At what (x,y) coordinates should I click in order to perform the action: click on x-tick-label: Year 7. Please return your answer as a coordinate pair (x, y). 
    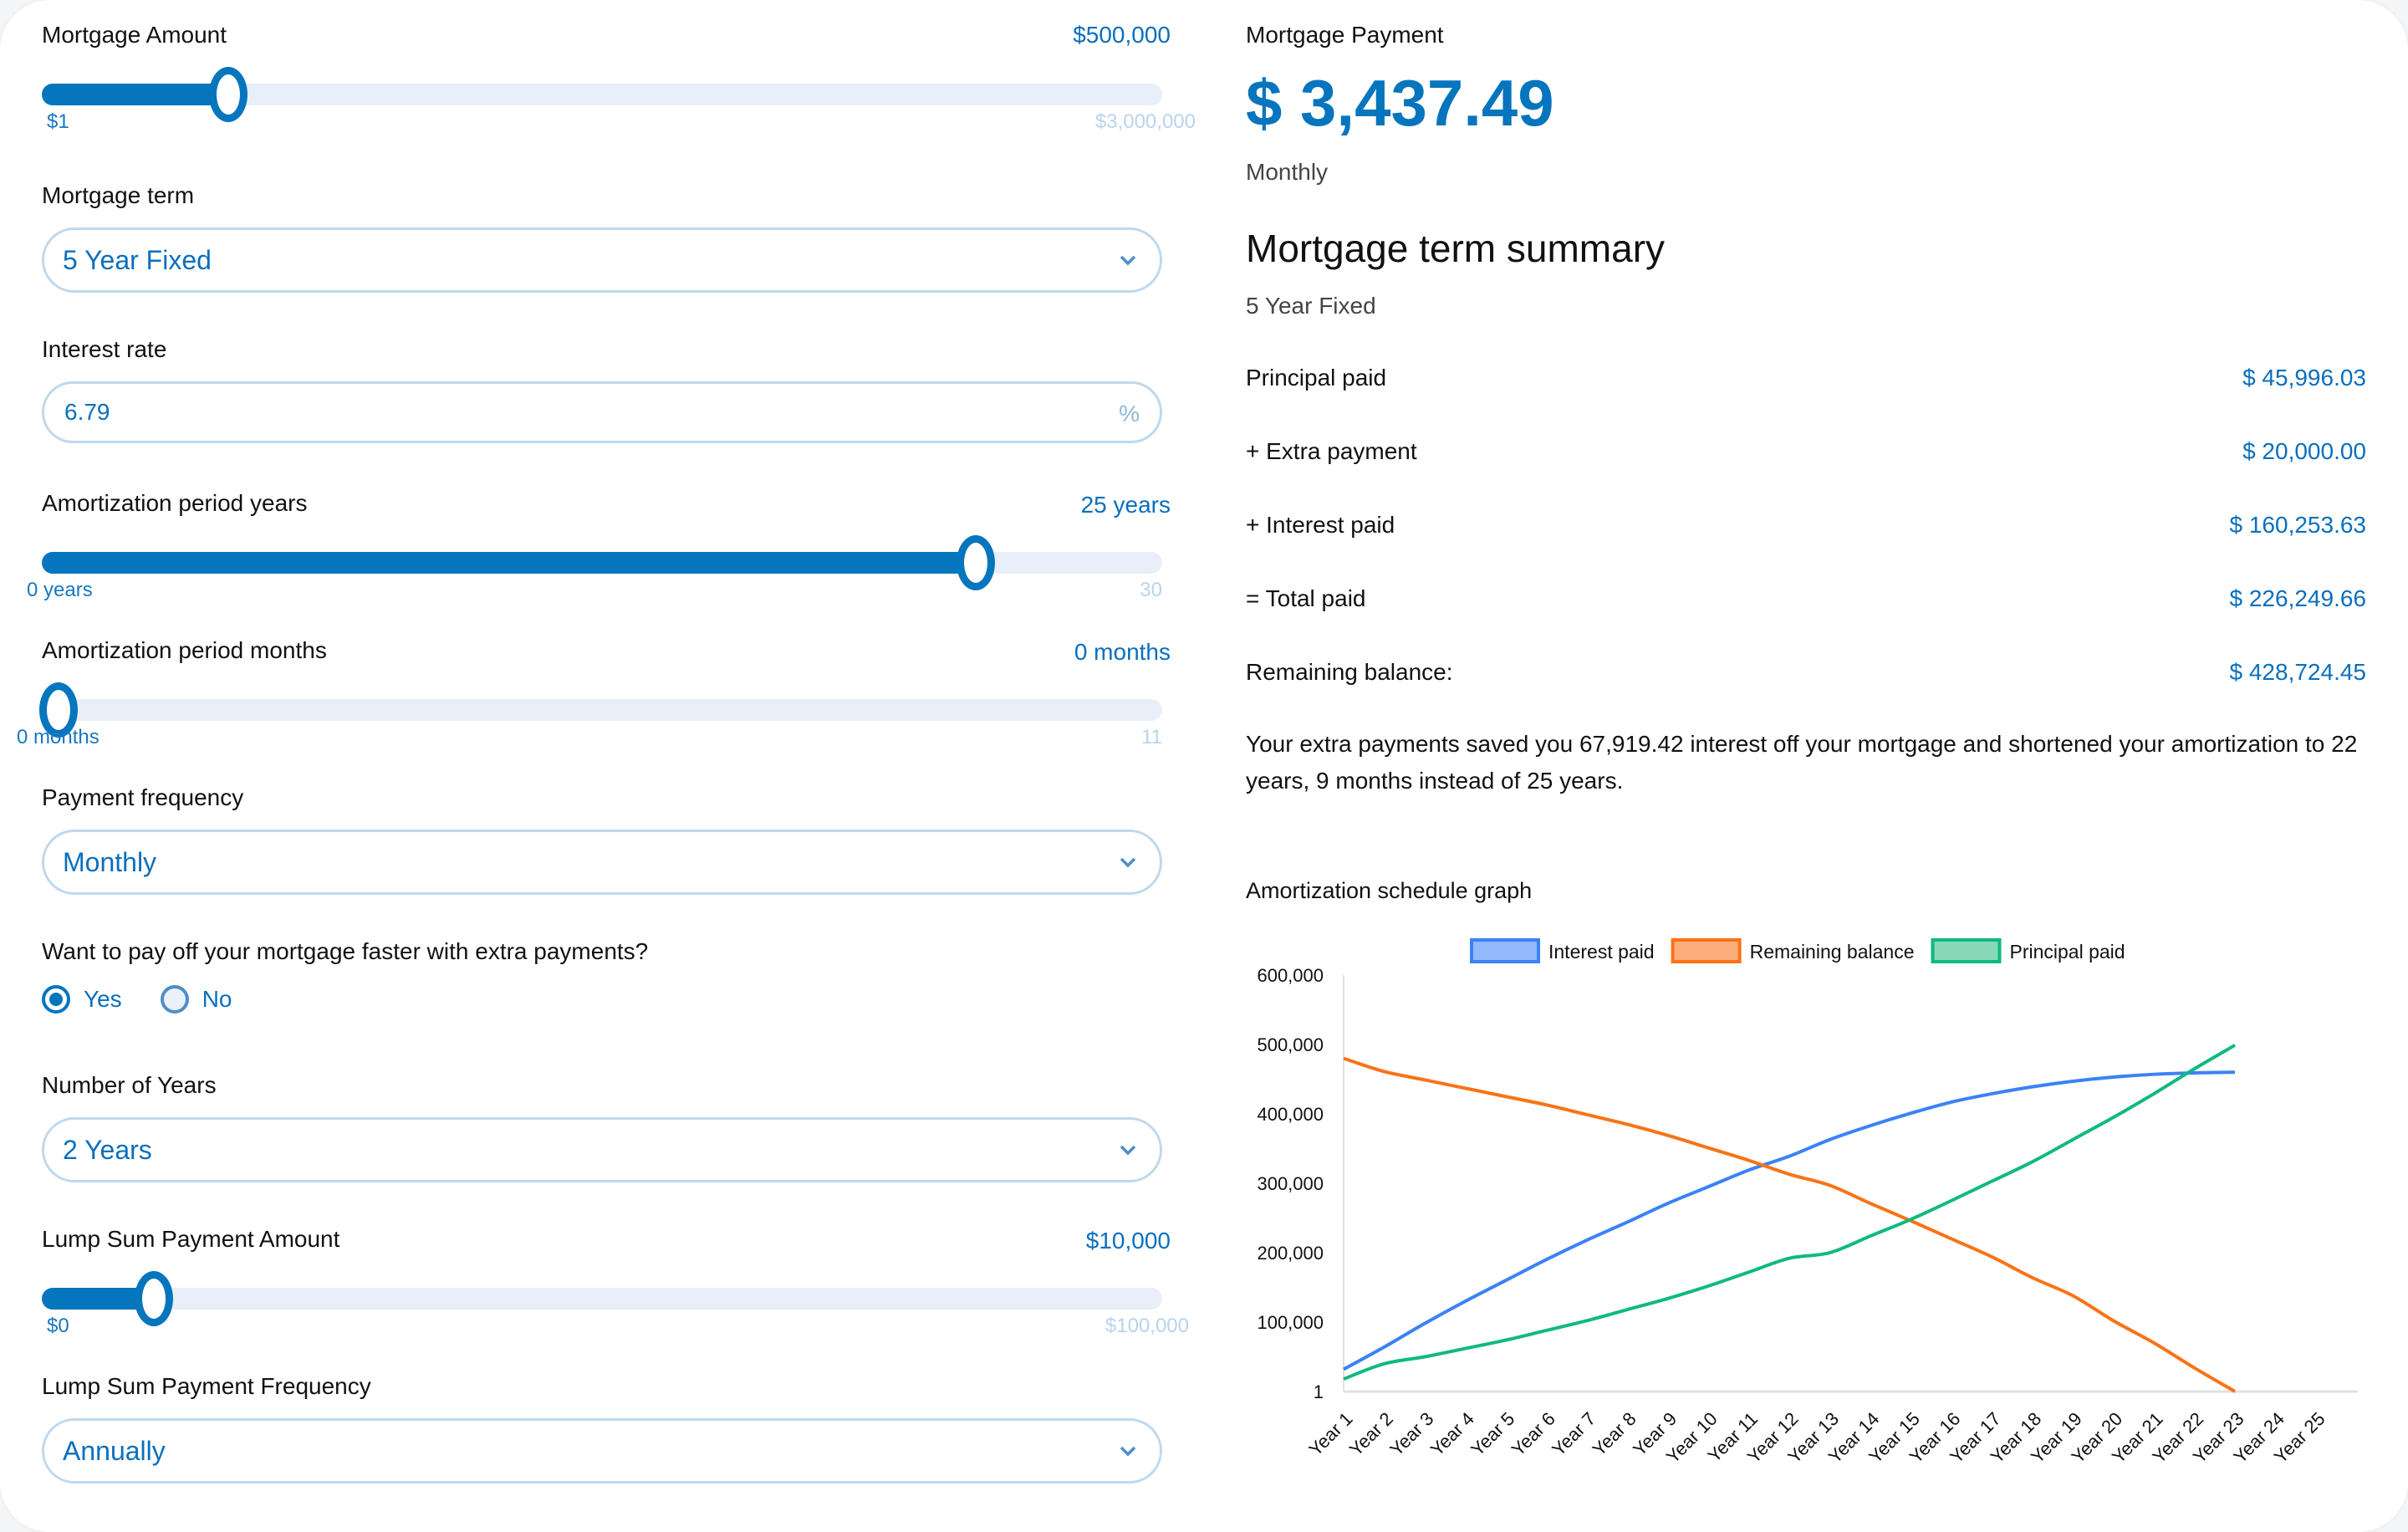
    Looking at the image, I should click on (1573, 1434).